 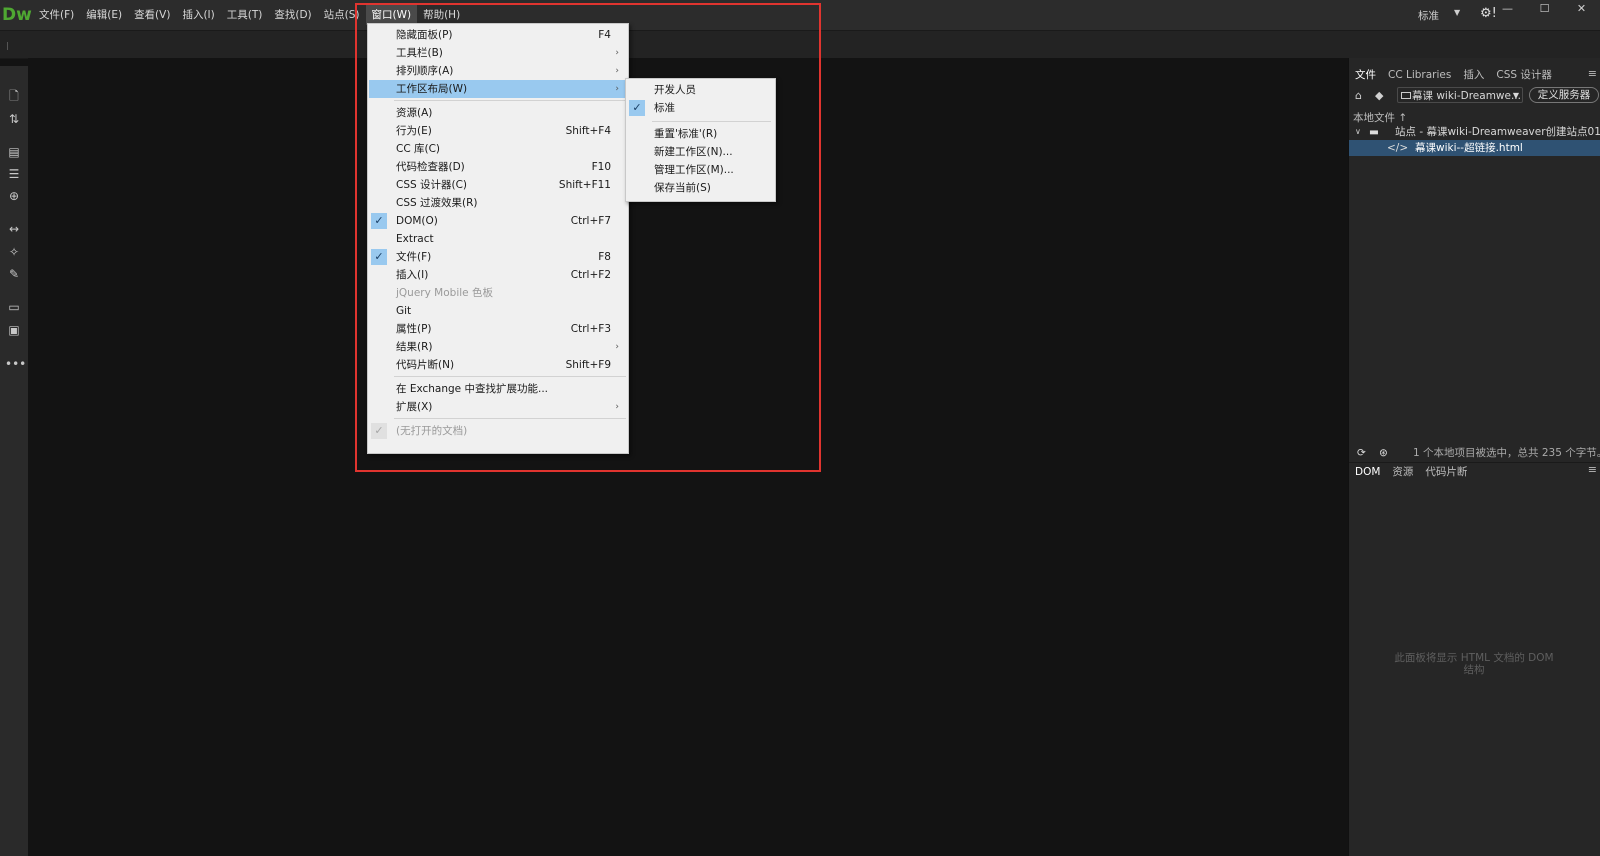 What do you see at coordinates (14, 307) in the screenshot?
I see `comment-icon: ▭` at bounding box center [14, 307].